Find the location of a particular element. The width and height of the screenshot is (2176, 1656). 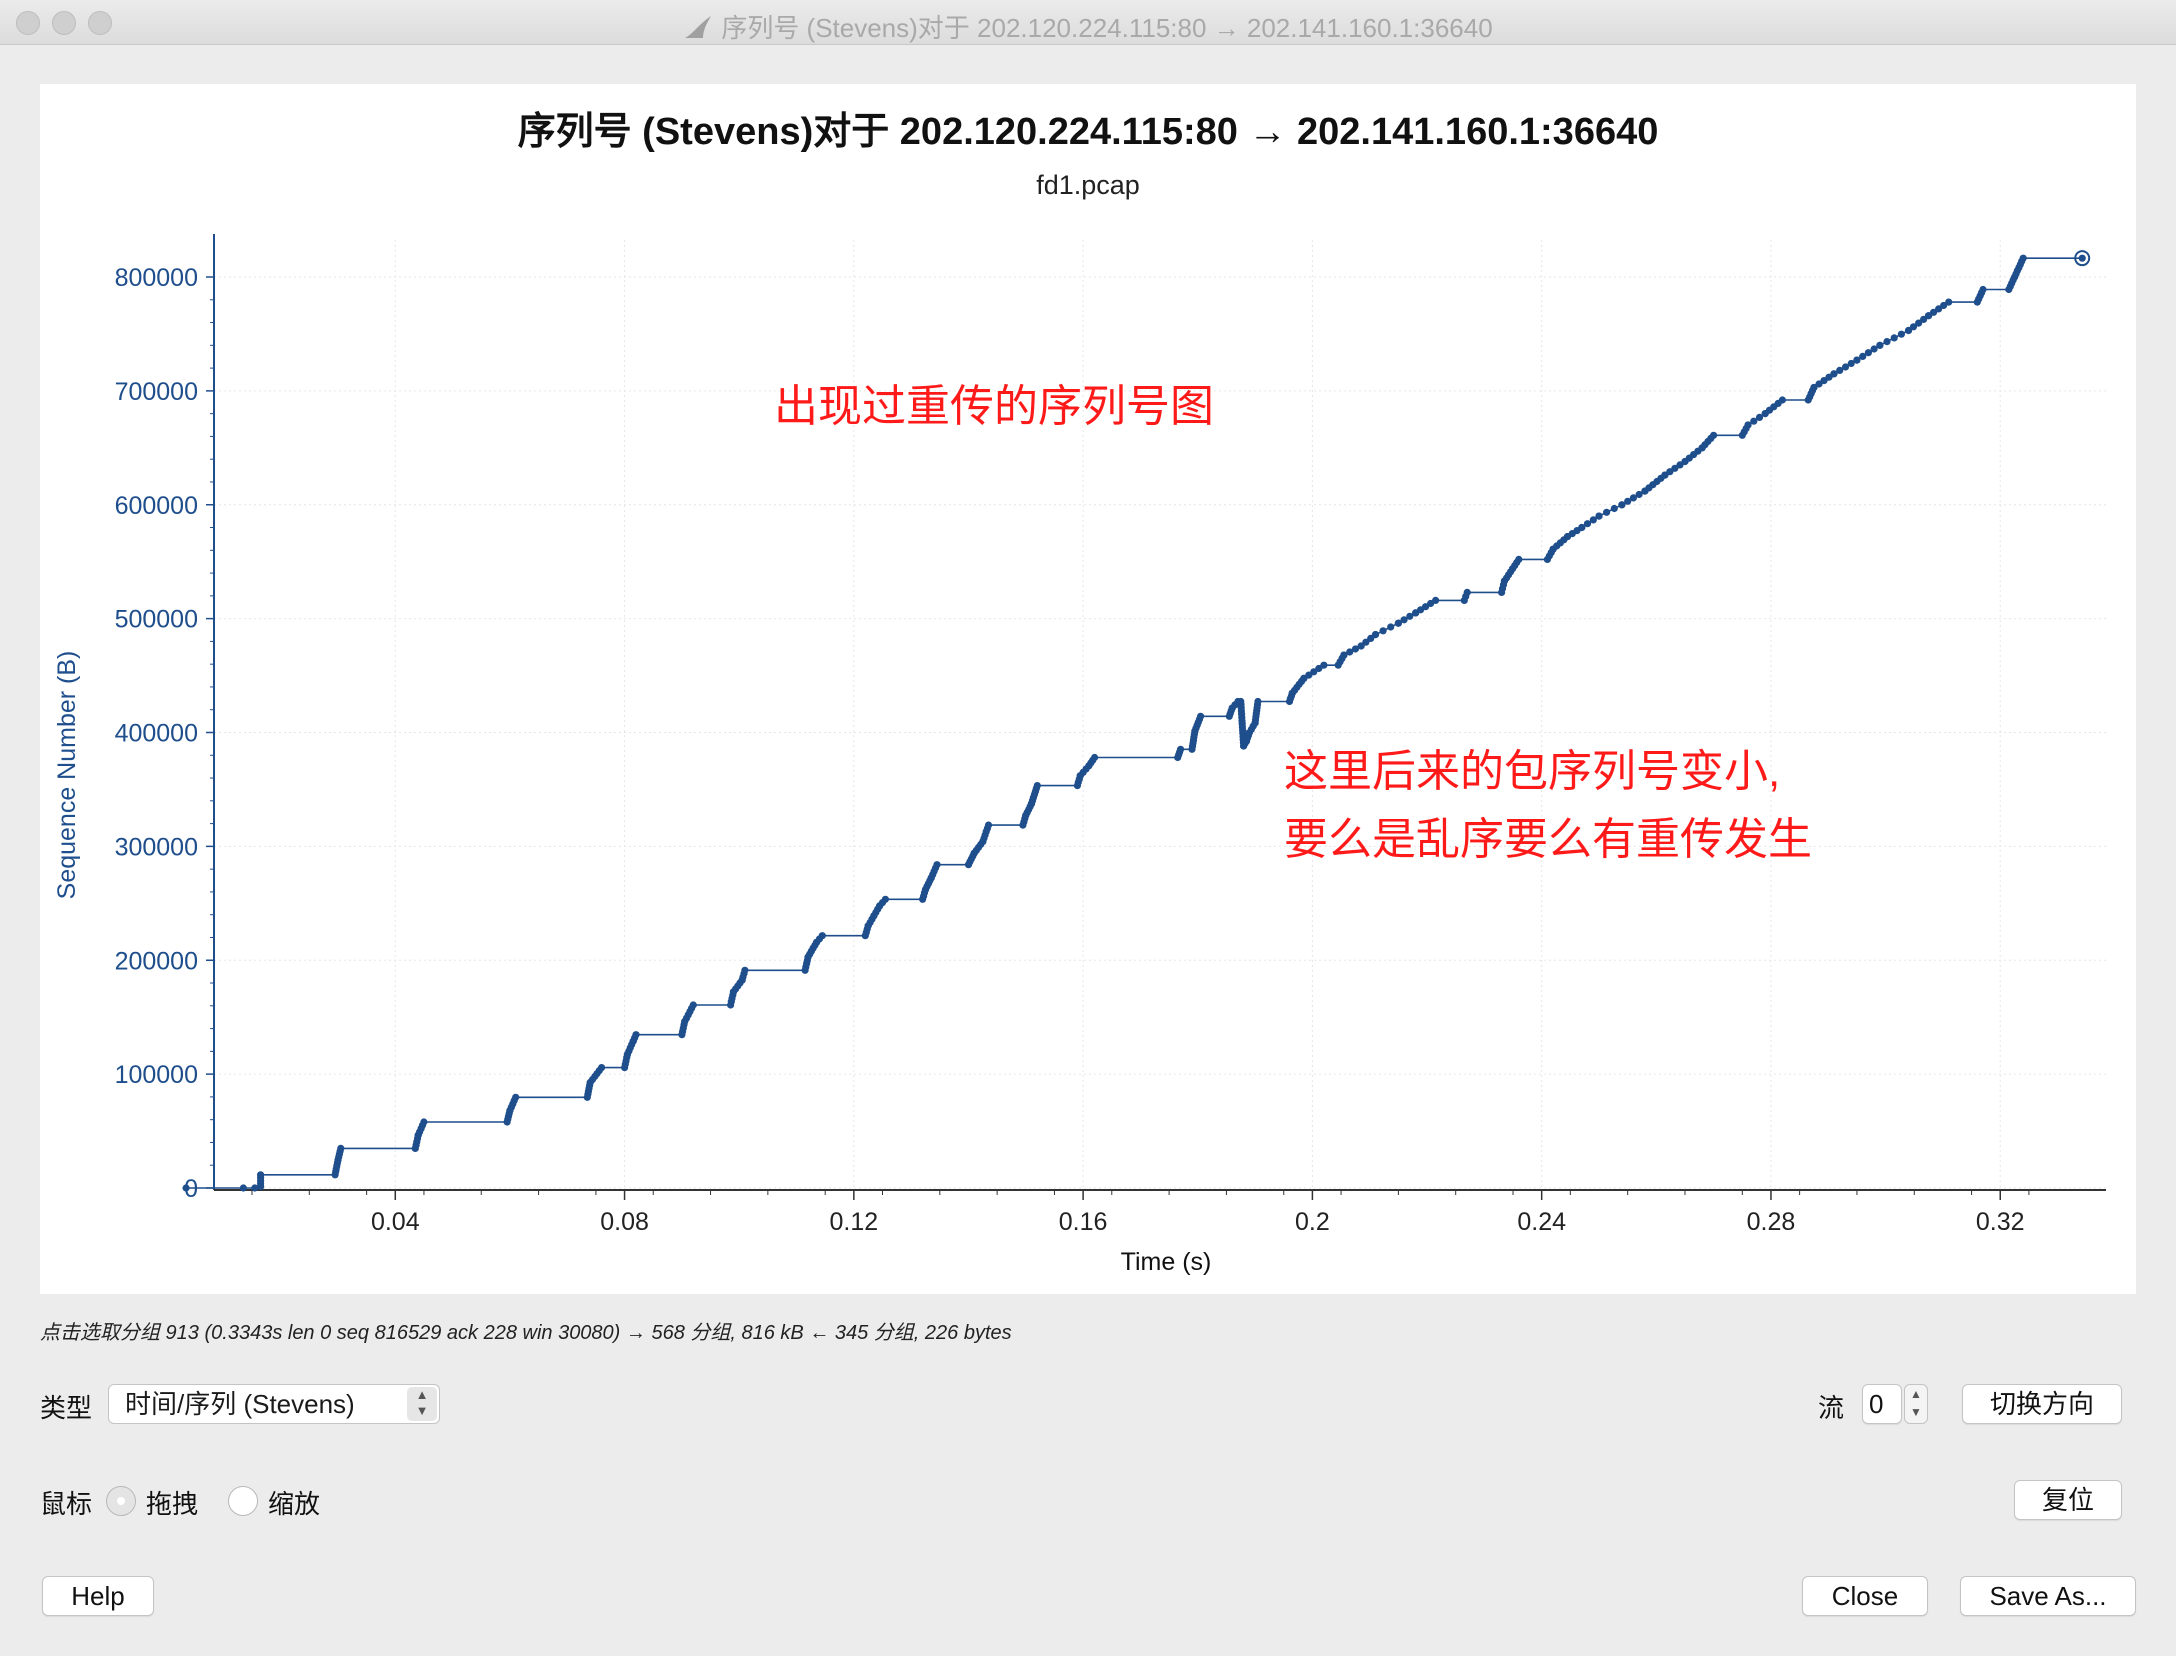

x-axis-label: Time (s) is located at coordinates (1166, 1262).